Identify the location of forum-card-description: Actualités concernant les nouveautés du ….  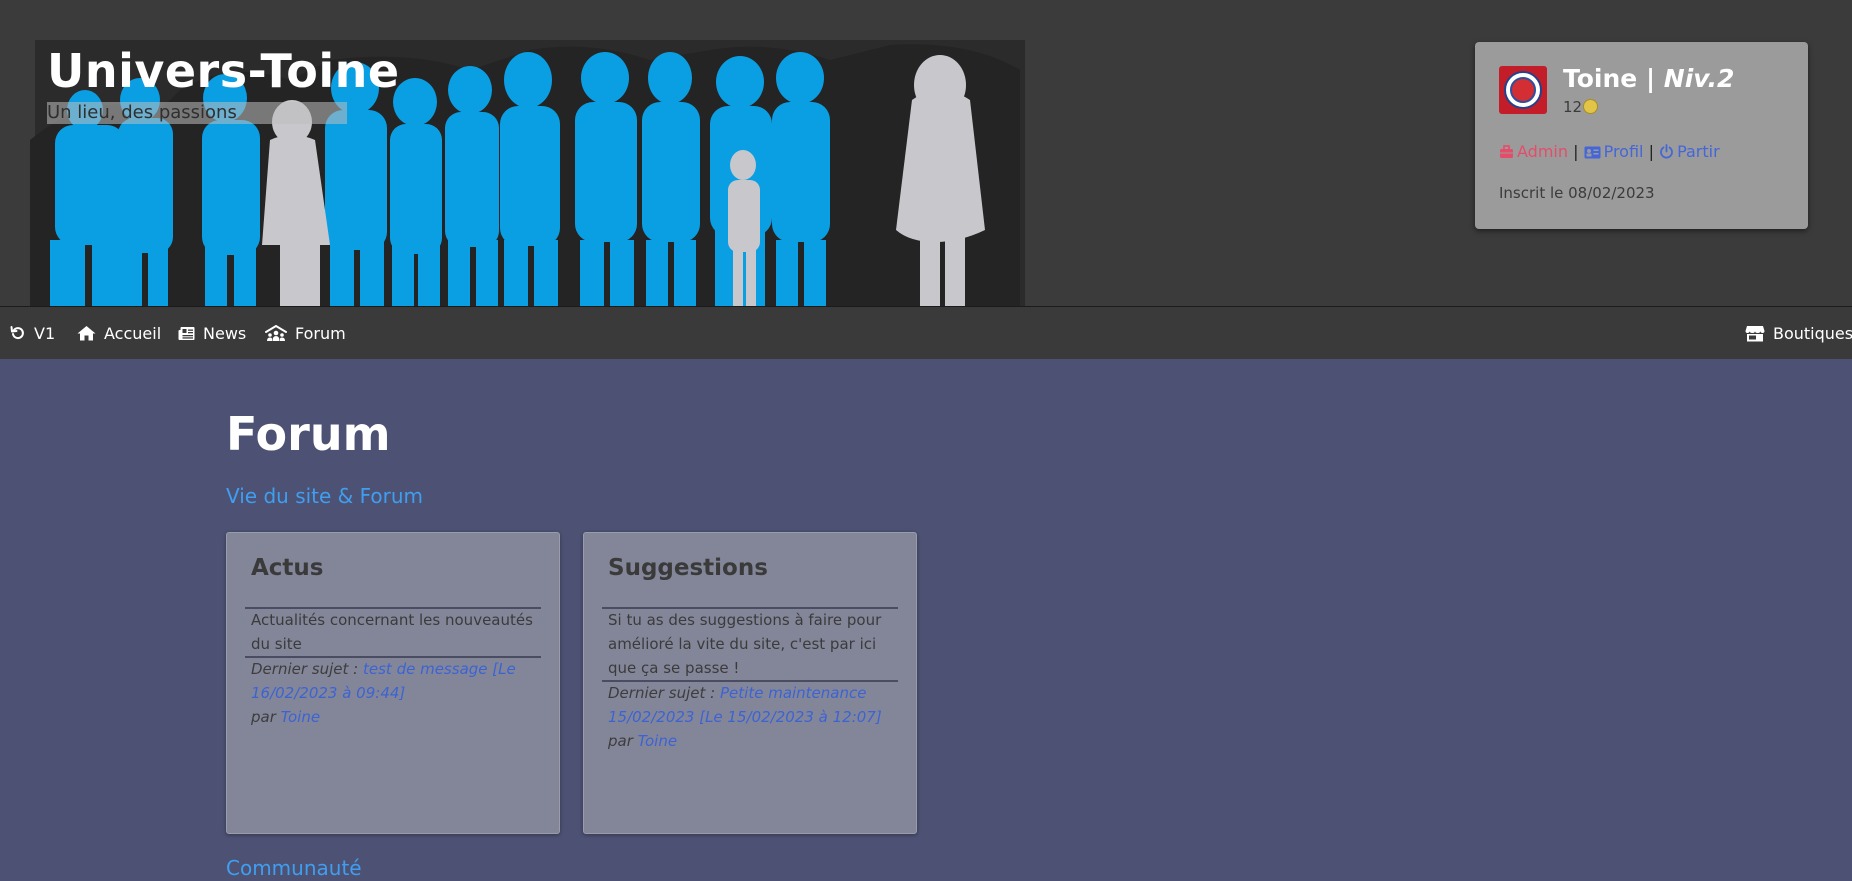
(392, 632).